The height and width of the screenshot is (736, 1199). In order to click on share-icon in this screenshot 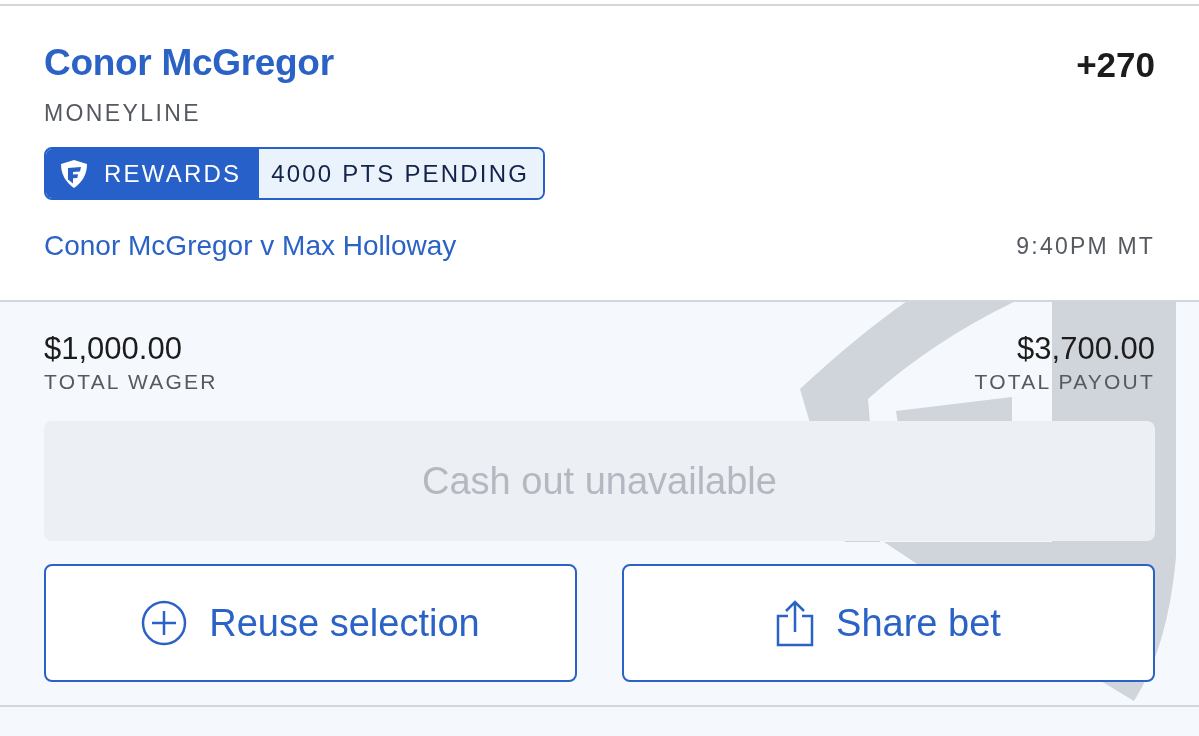, I will do `click(795, 623)`.